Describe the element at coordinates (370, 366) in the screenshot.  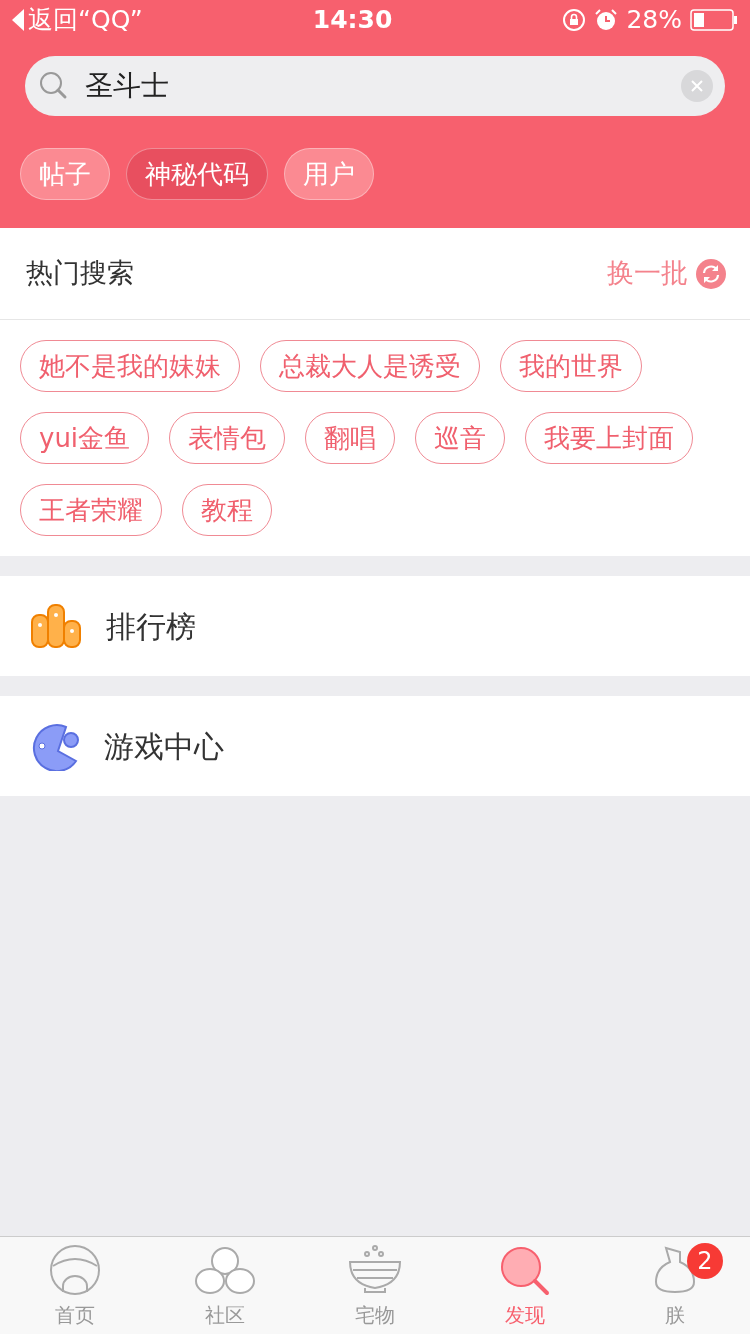
I see `search-tag: 总裁大人是诱受` at that location.